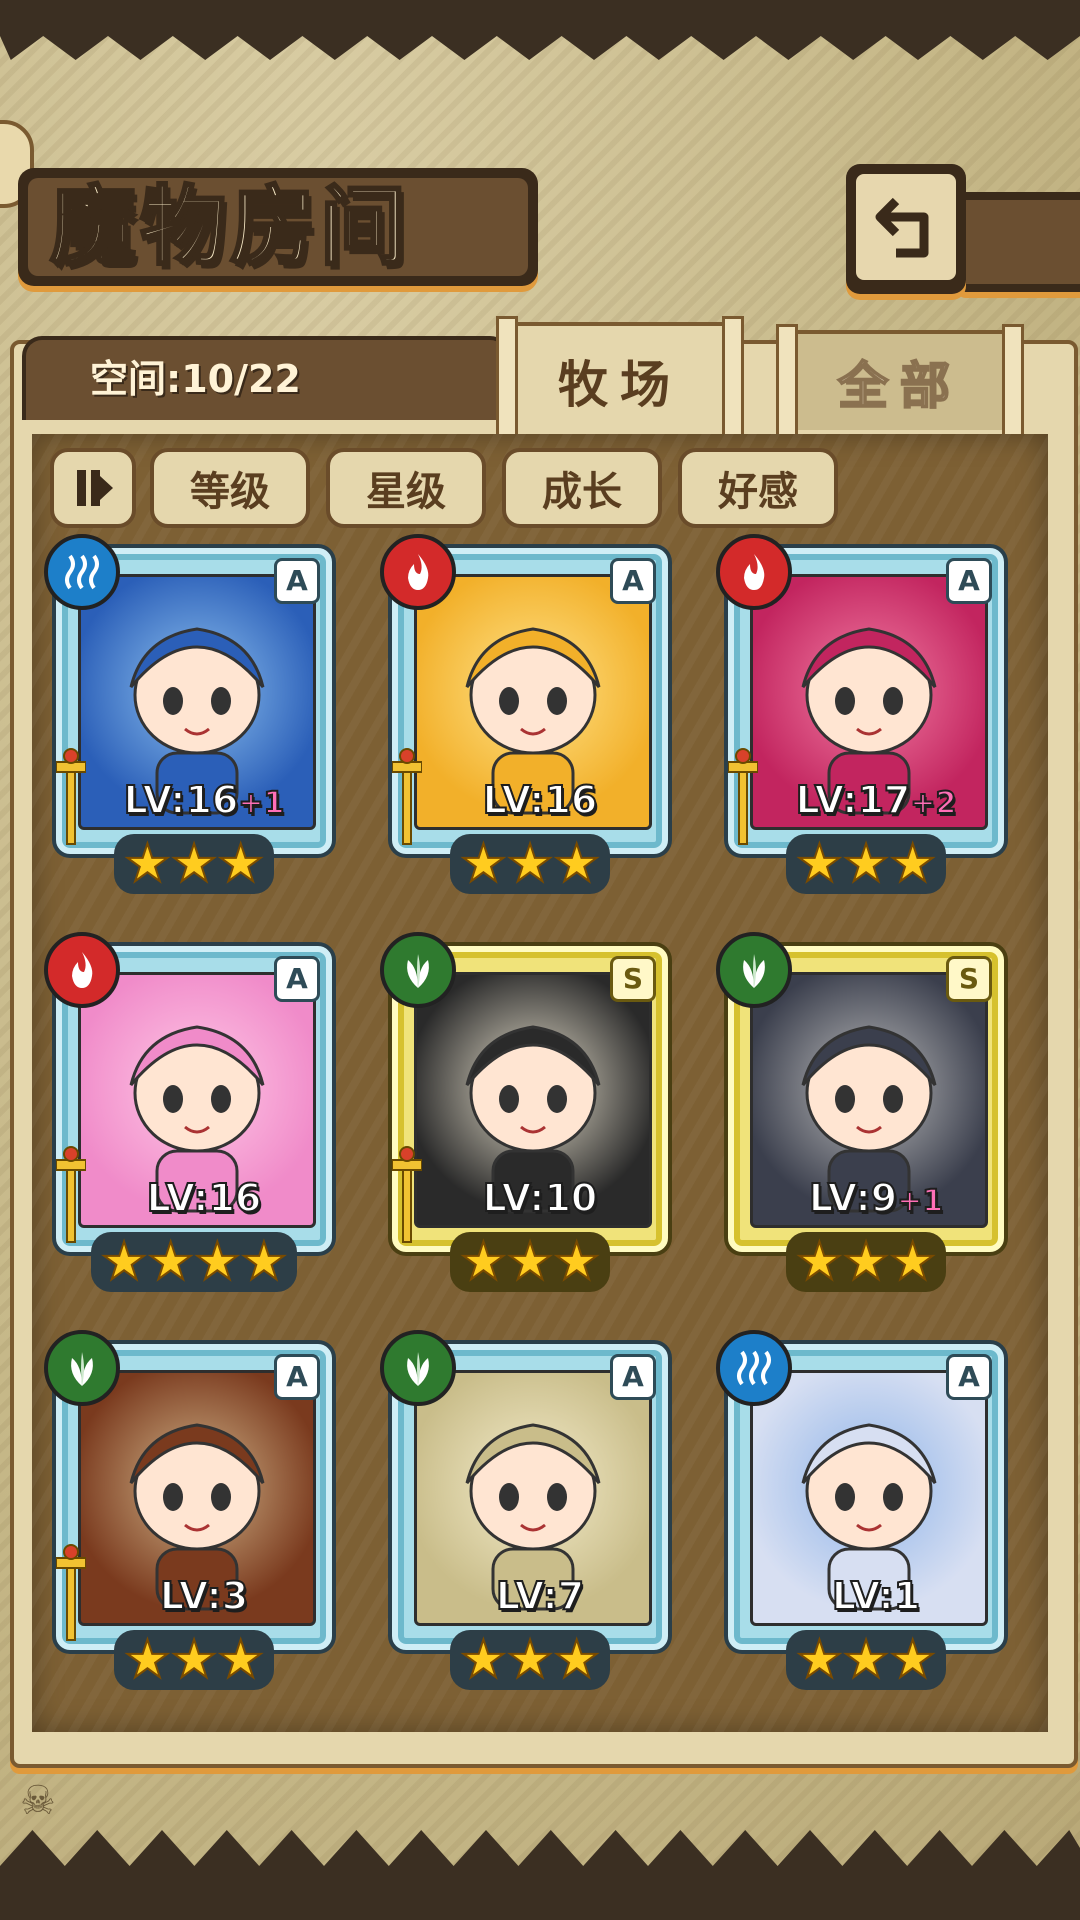 The image size is (1080, 1920). I want to click on sort-growth-button: 成长, so click(582, 488).